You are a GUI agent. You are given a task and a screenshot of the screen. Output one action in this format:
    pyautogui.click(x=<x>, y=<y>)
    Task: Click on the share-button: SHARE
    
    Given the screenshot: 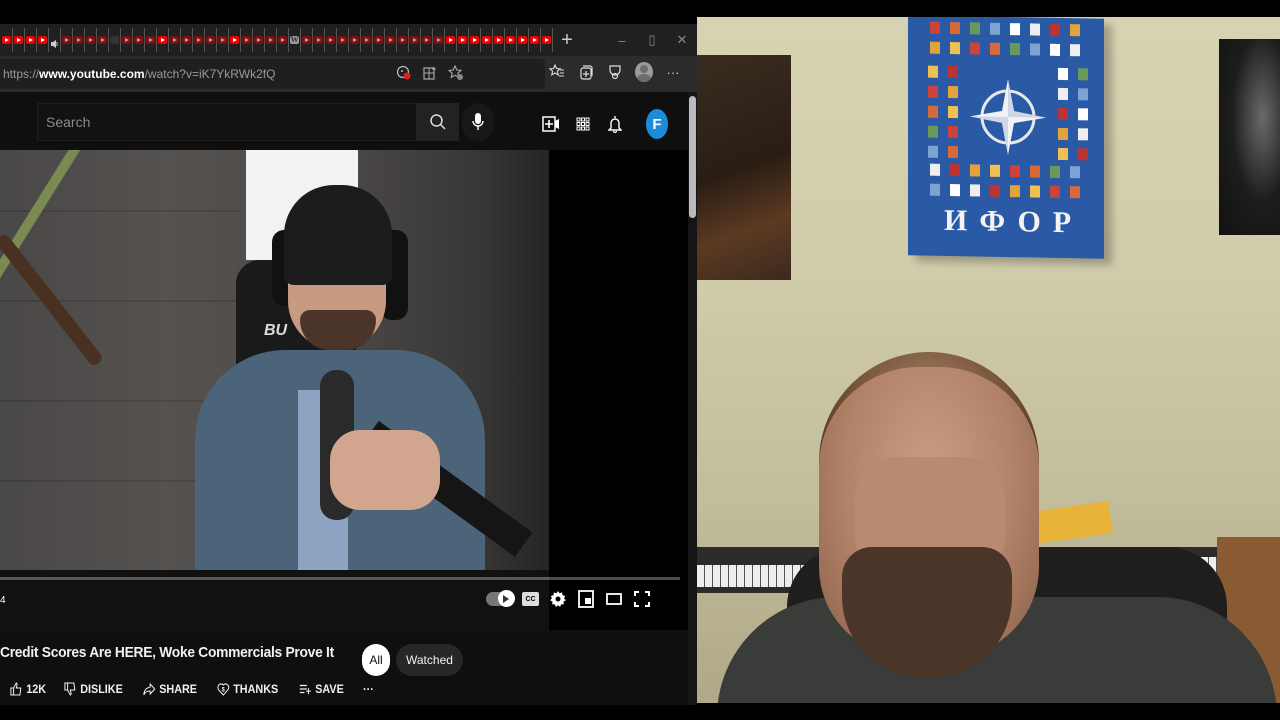 What is the action you would take?
    pyautogui.click(x=170, y=689)
    